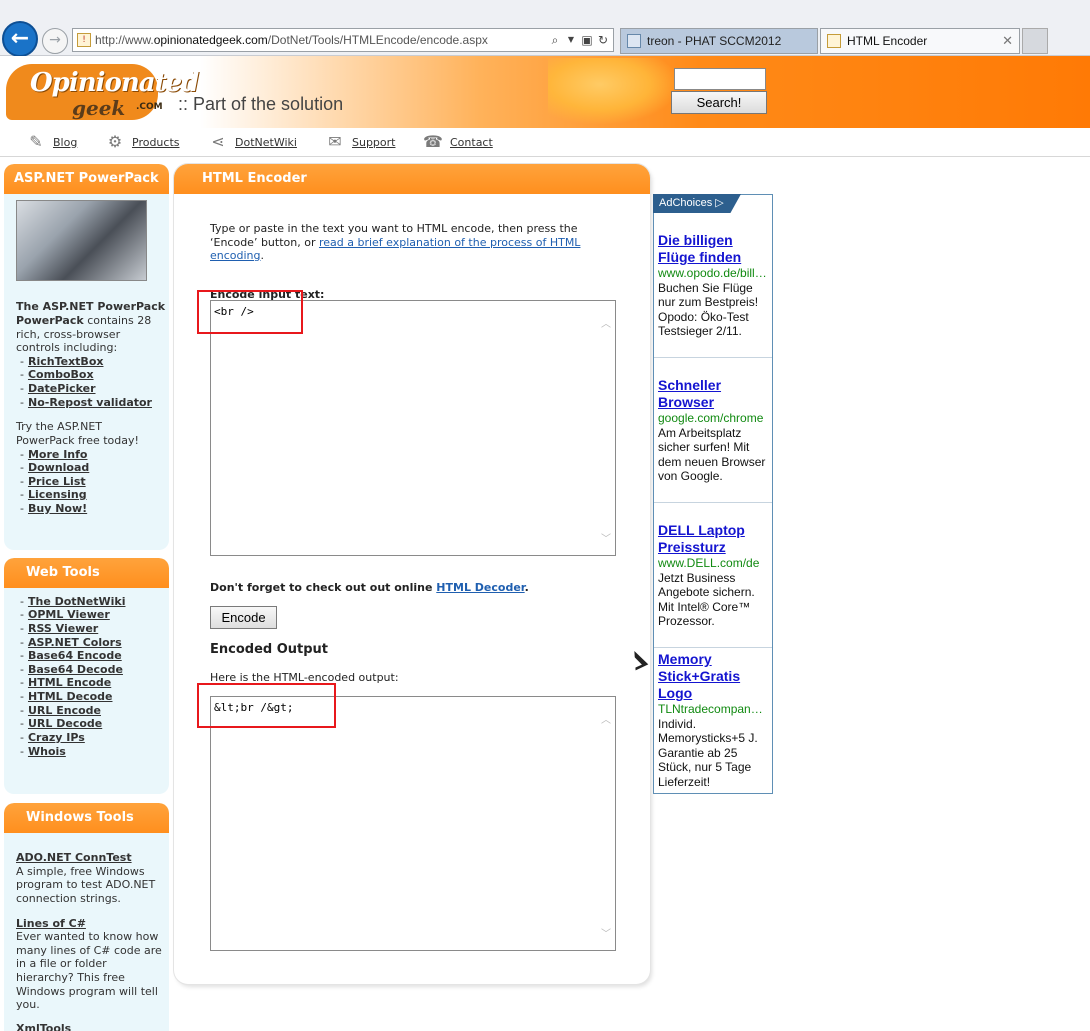 The width and height of the screenshot is (1090, 1031). I want to click on encode-button: Encode, so click(243, 617).